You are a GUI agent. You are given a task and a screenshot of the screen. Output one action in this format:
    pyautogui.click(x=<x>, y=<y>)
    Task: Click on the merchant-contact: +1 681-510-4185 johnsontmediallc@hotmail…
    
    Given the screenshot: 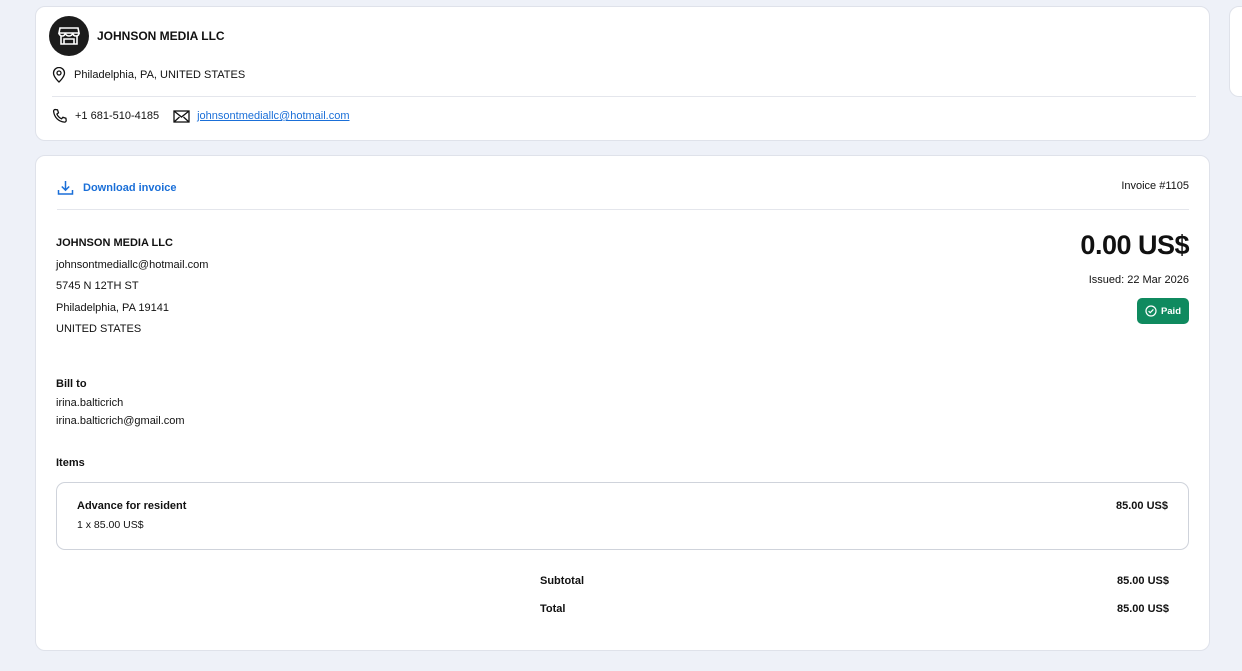 What is the action you would take?
    pyautogui.click(x=201, y=116)
    